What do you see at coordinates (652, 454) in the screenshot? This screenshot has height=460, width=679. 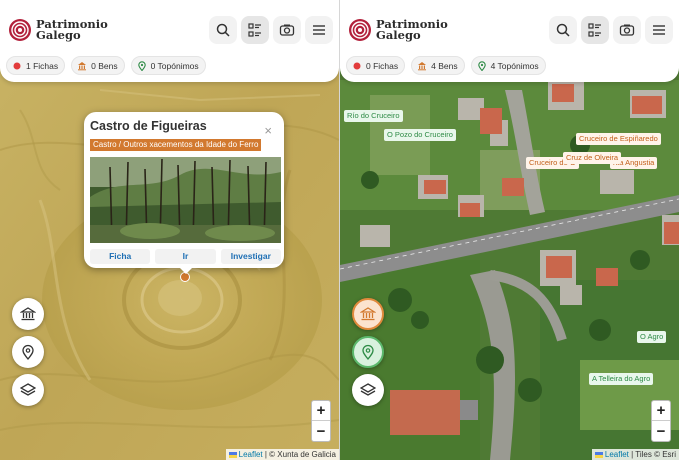 I see `attribution-text: | Tiles © Esri` at bounding box center [652, 454].